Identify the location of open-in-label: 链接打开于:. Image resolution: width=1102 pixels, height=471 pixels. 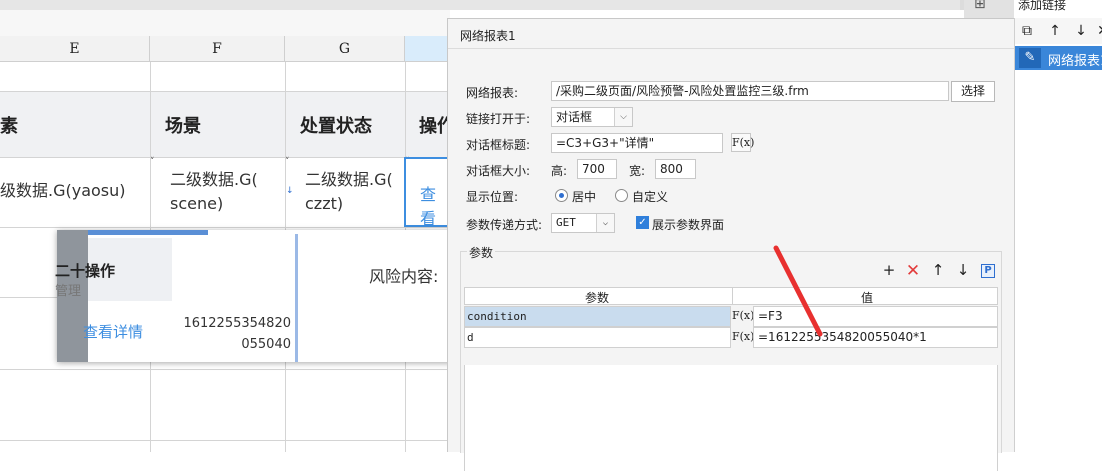
(498, 119).